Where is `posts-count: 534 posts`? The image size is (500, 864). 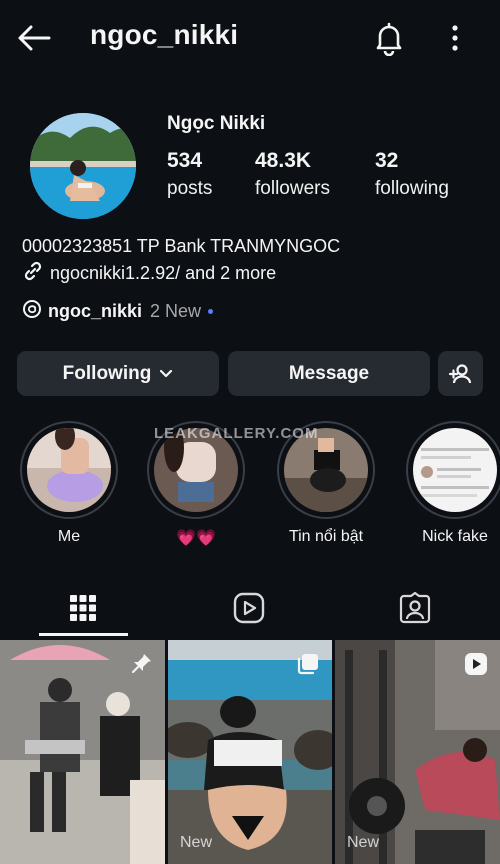
posts-count: 534 posts is located at coordinates (189, 174).